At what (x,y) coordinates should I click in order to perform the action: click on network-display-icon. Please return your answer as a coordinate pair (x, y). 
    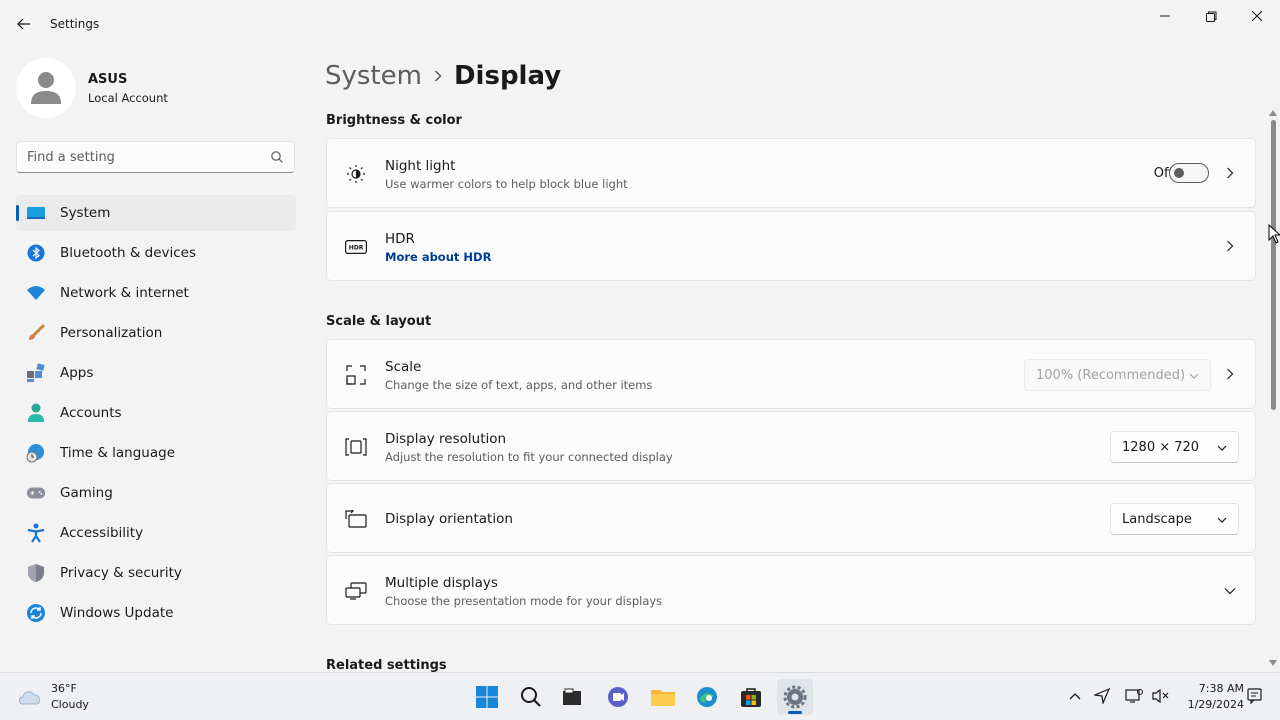
    Looking at the image, I should click on (1134, 696).